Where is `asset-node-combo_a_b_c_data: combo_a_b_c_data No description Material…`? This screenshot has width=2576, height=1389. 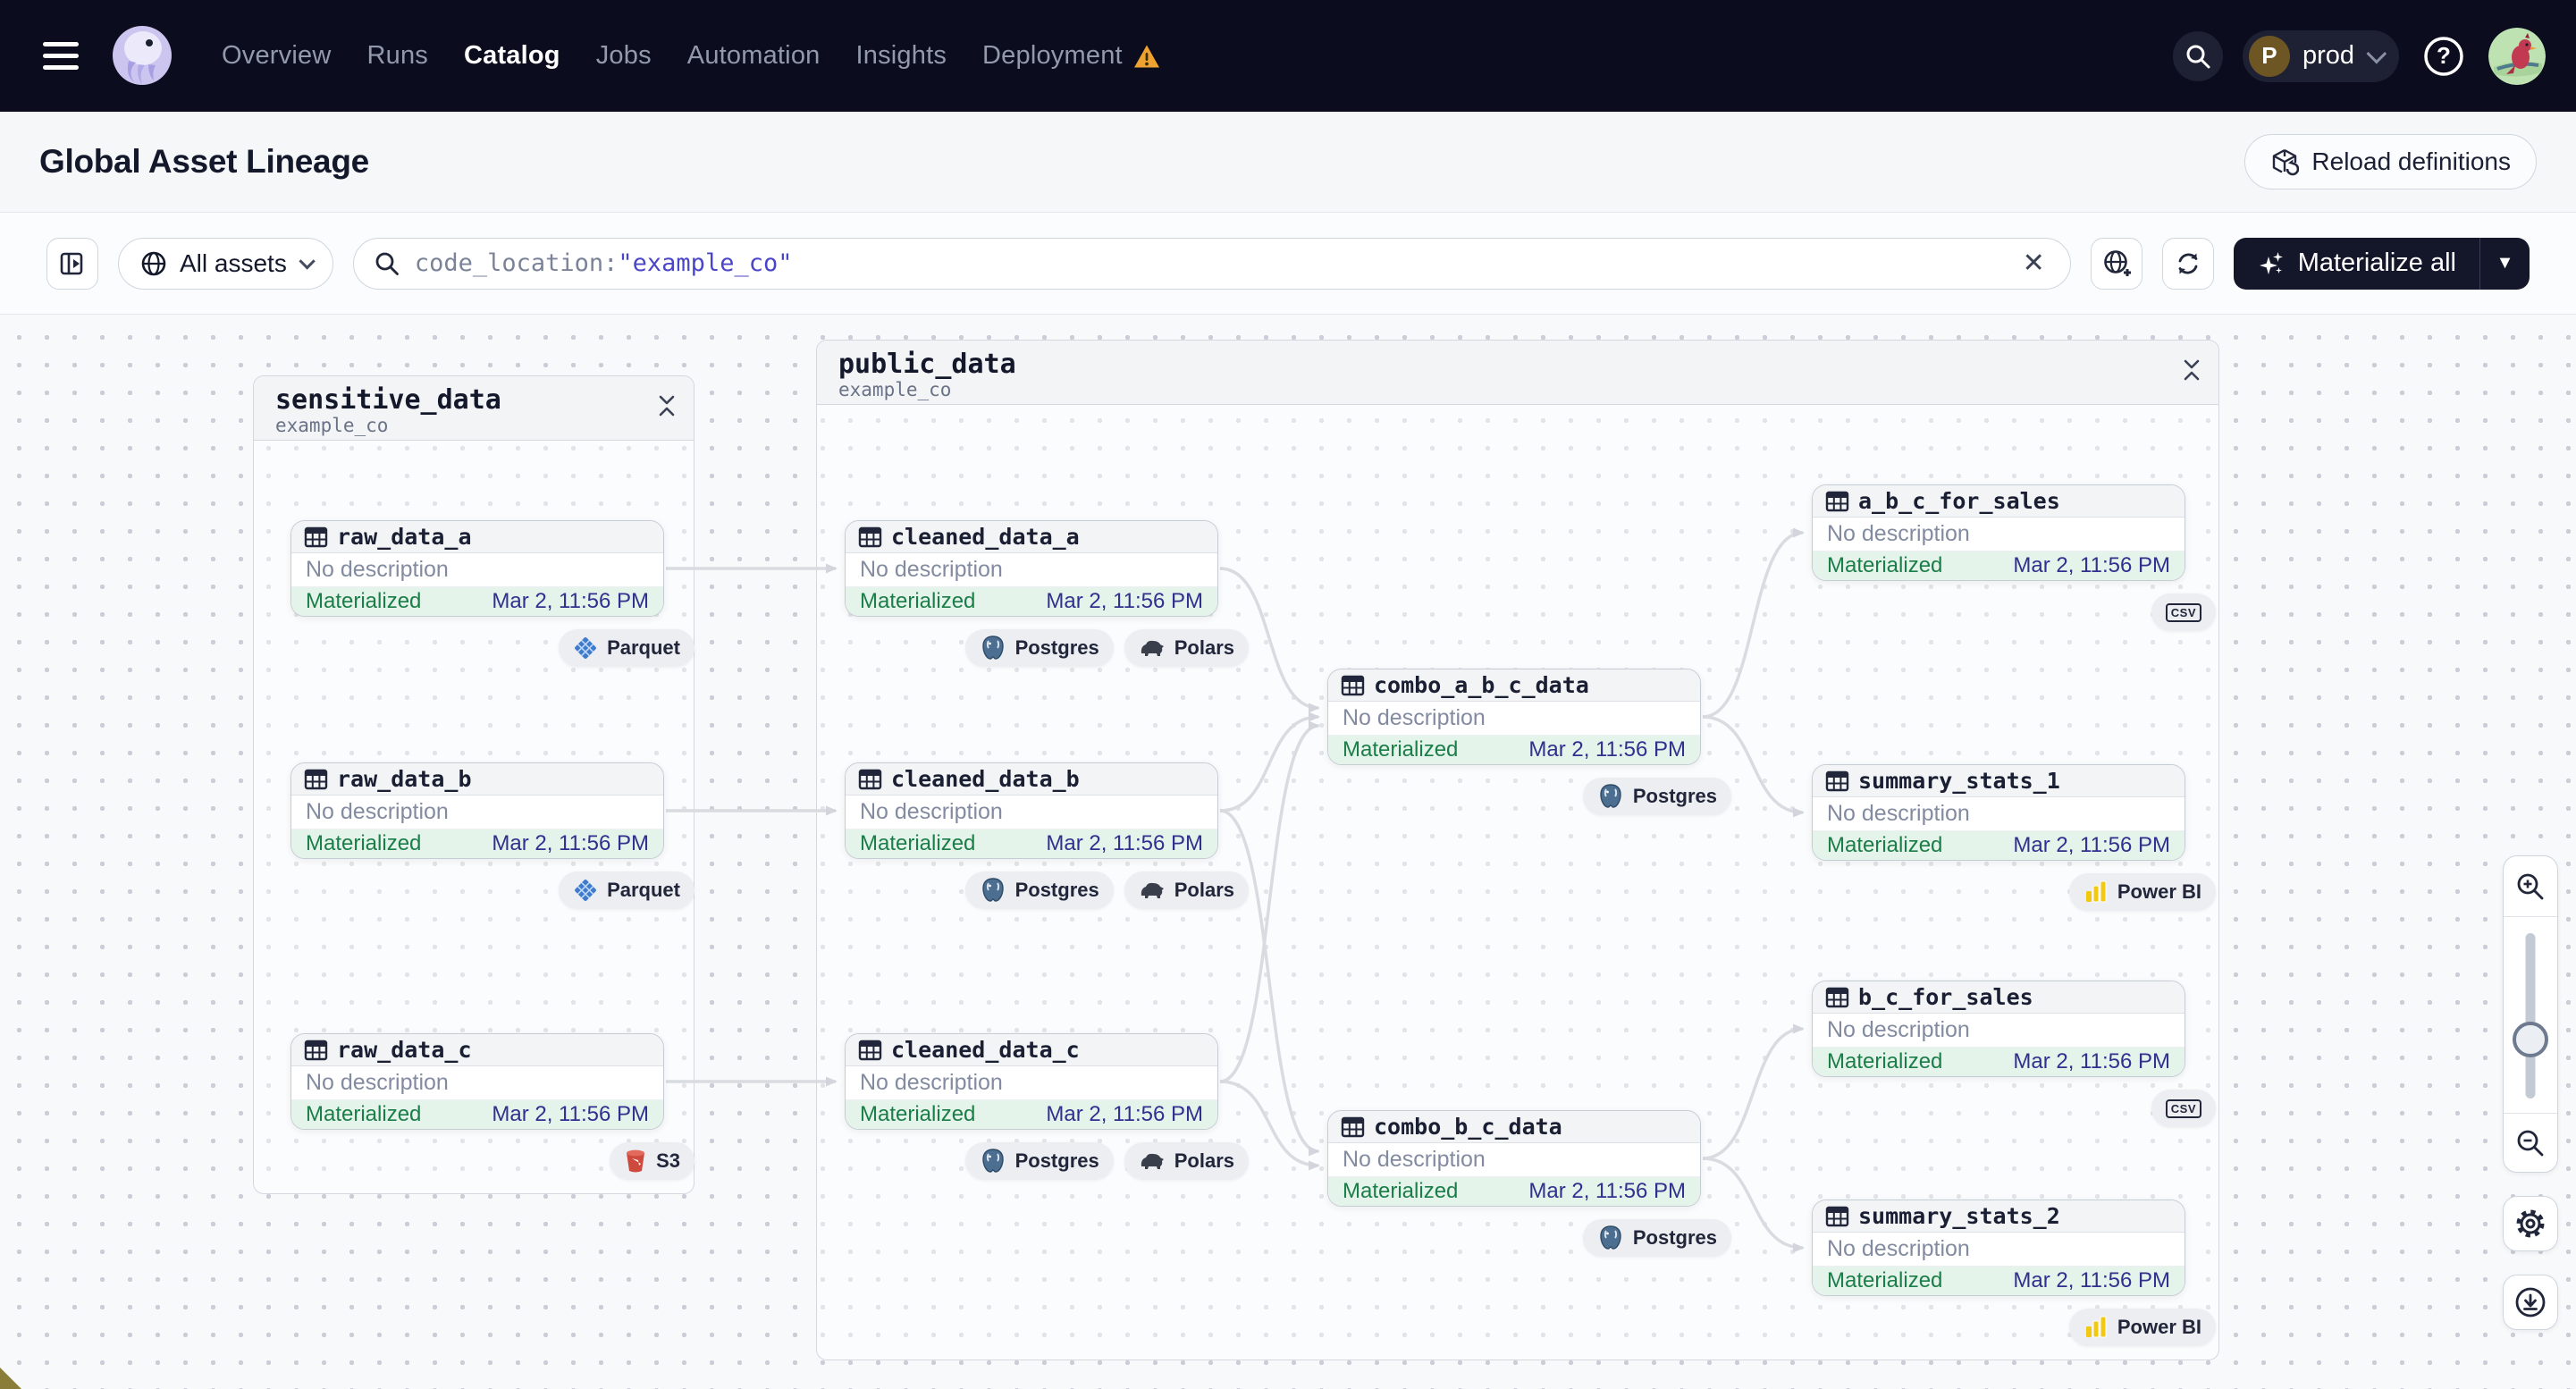
asset-node-combo_a_b_c_data: combo_a_b_c_data No description Material… is located at coordinates (1514, 717).